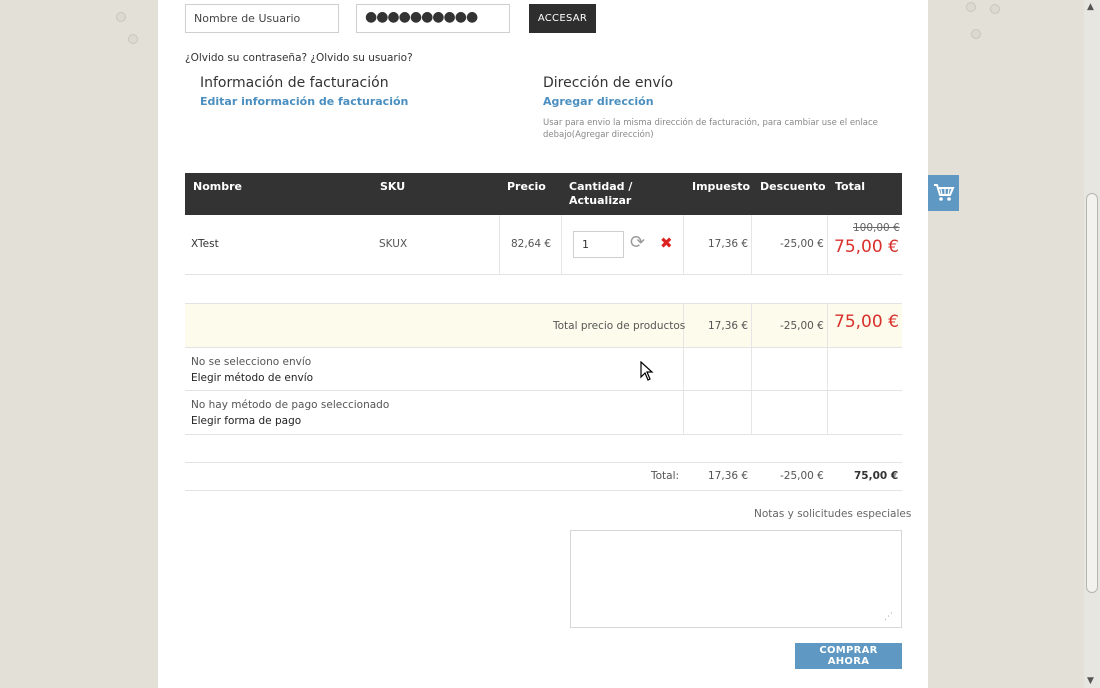 The width and height of the screenshot is (1100, 688). Describe the element at coordinates (721, 186) in the screenshot. I see `column-header-tax: Impuesto` at that location.